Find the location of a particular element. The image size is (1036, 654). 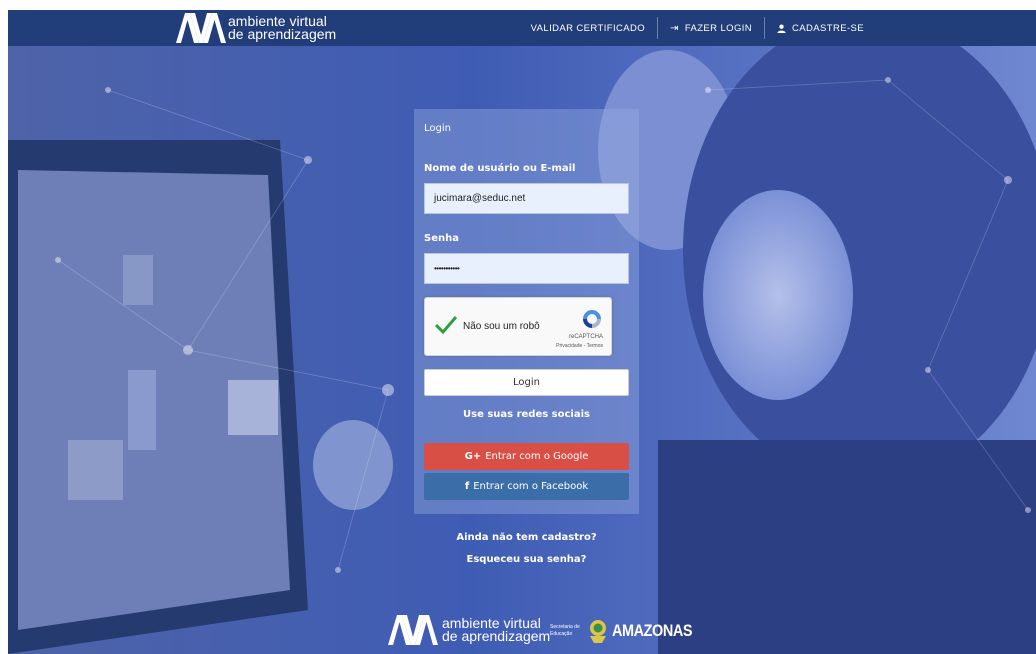

recaptcha-icon is located at coordinates (592, 319).